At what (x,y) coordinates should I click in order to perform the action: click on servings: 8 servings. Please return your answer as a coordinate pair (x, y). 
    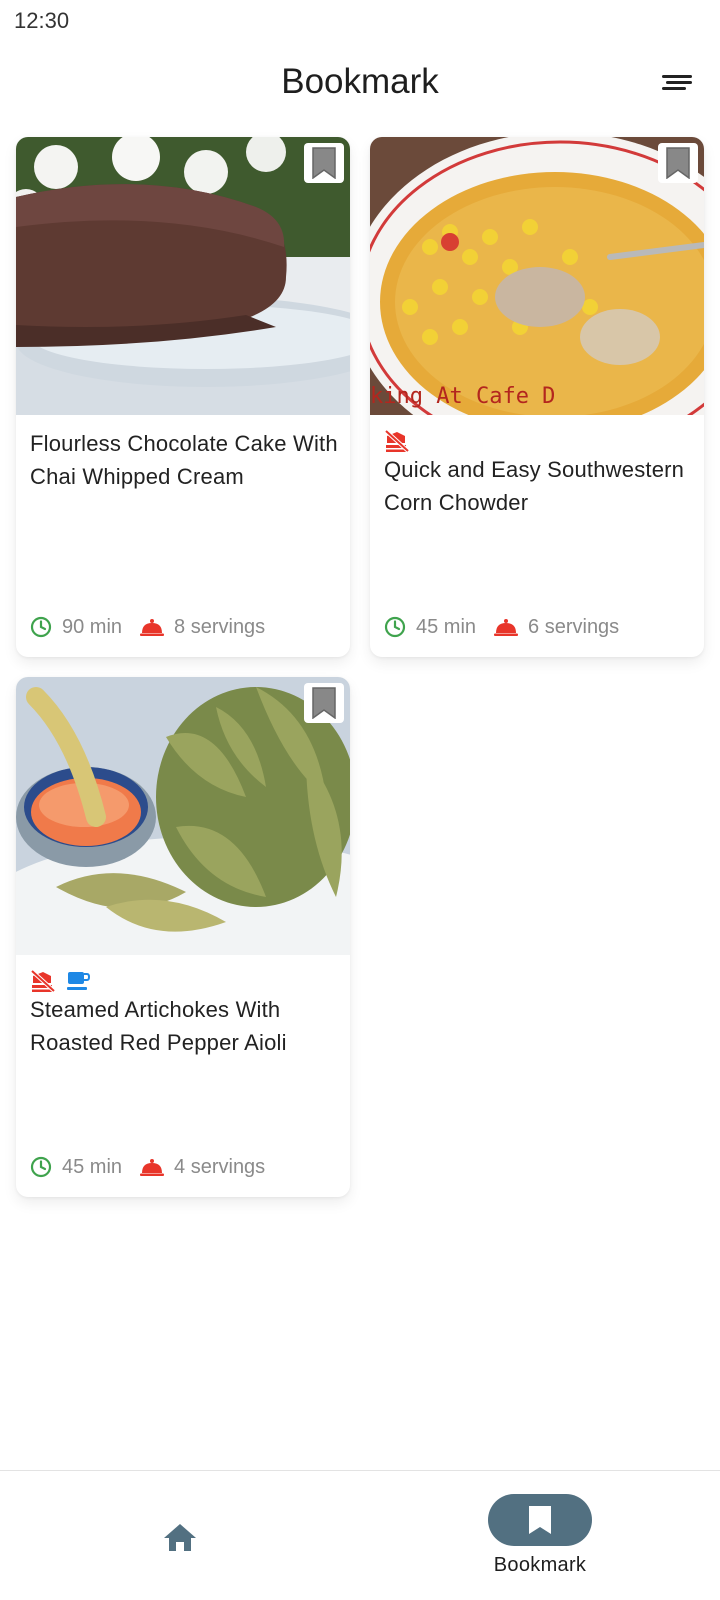
    Looking at the image, I should click on (202, 627).